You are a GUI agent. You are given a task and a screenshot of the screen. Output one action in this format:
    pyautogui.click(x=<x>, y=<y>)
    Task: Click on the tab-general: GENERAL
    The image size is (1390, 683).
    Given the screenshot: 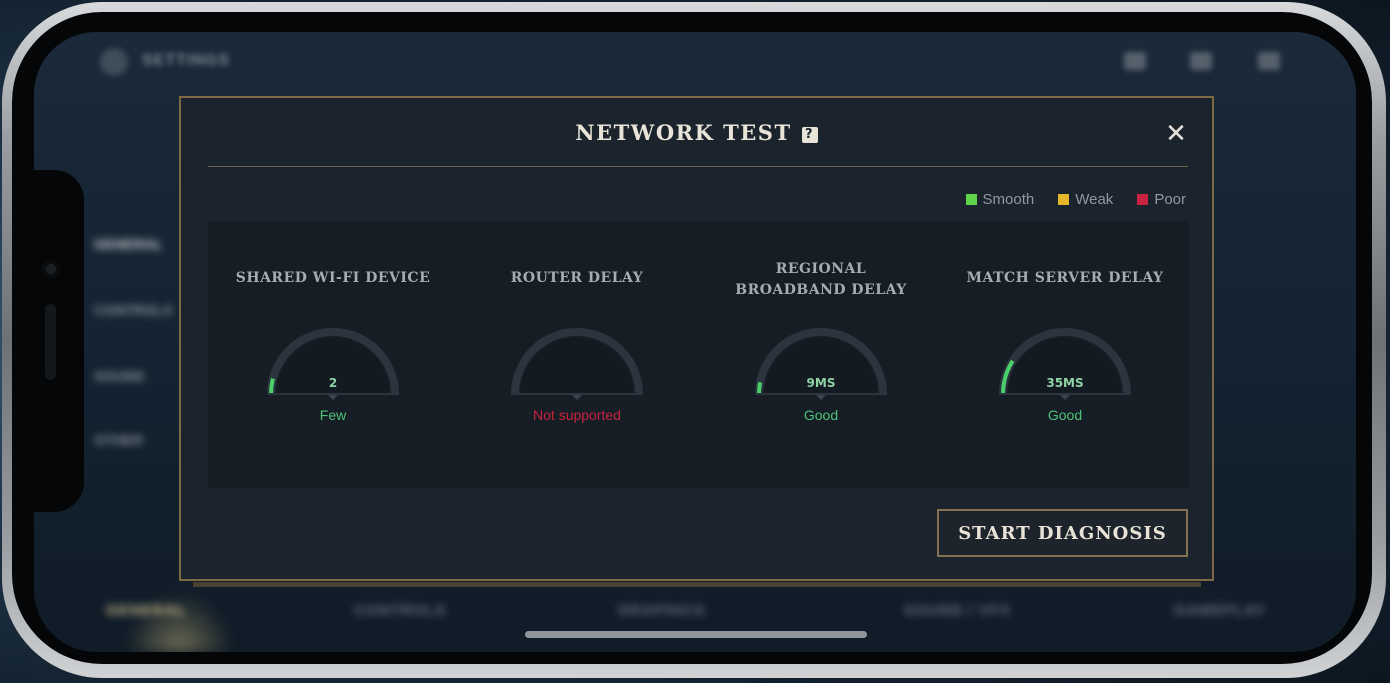 What is the action you would take?
    pyautogui.click(x=146, y=610)
    